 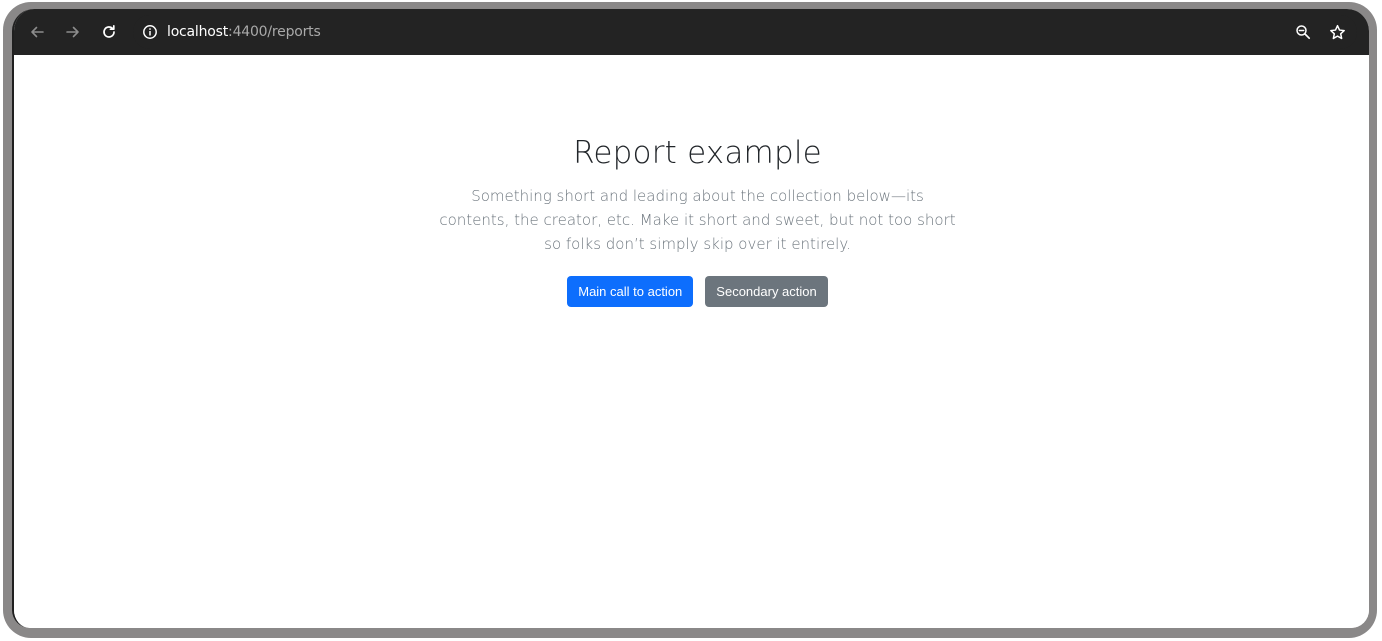 I want to click on zoom-out-icon, so click(x=1303, y=32).